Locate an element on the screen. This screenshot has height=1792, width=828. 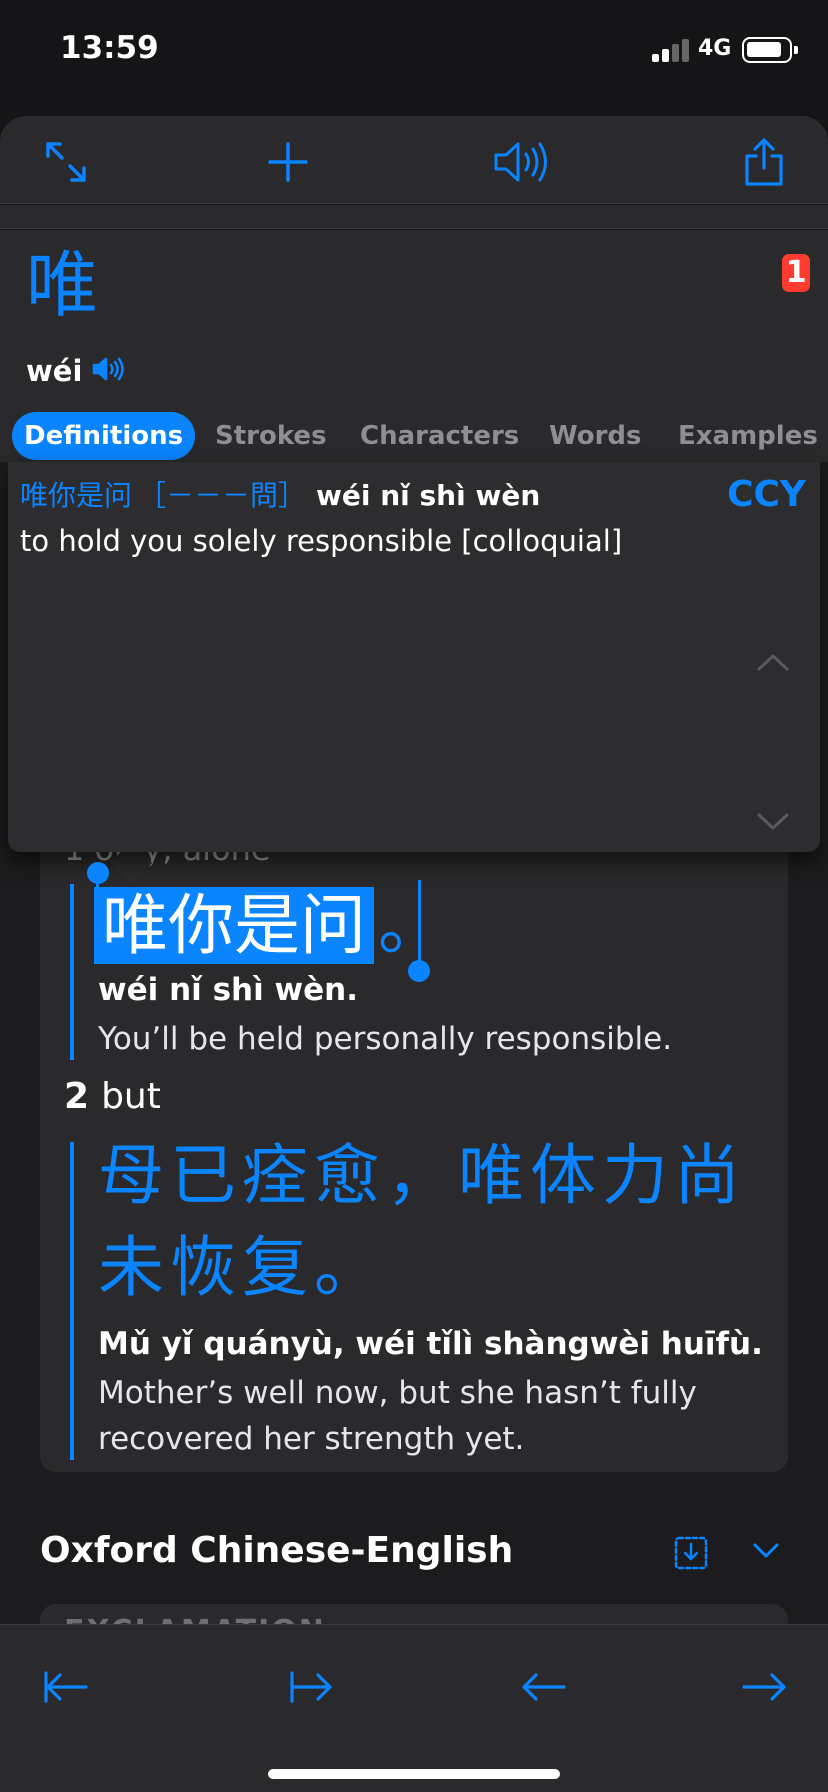
expand-icon is located at coordinates (66, 162).